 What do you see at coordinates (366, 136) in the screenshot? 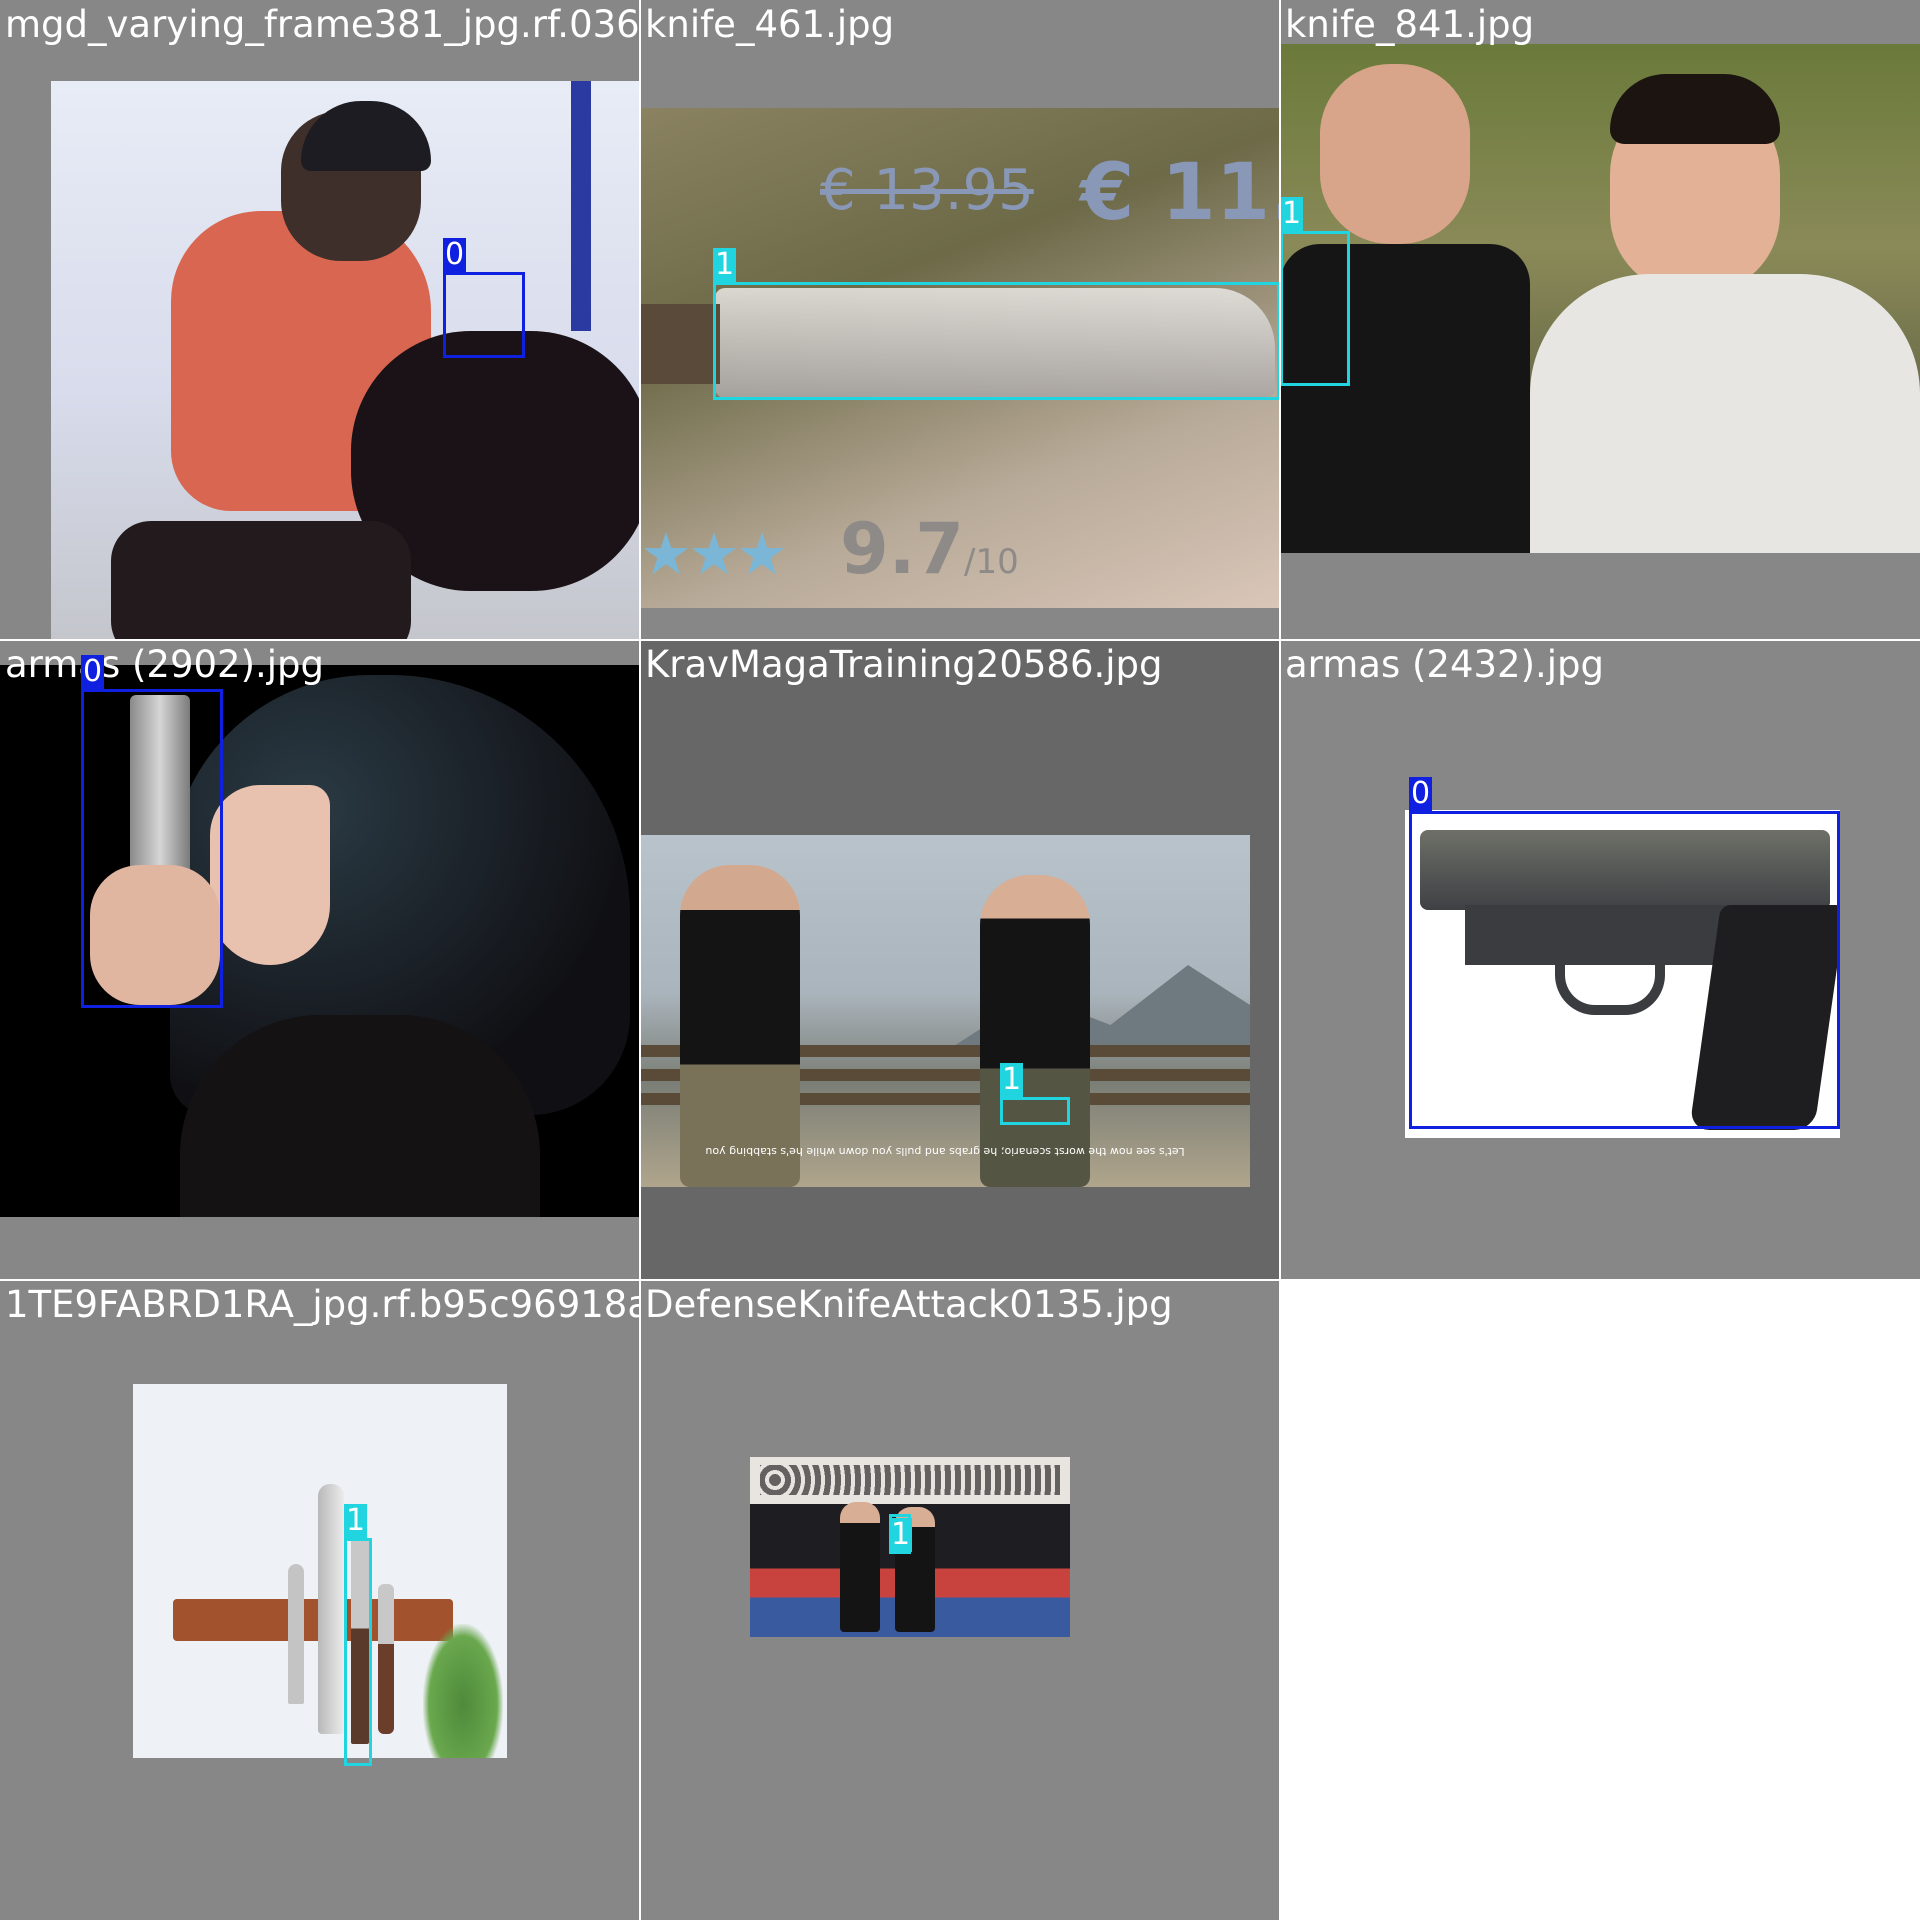
I see `person-cap` at bounding box center [366, 136].